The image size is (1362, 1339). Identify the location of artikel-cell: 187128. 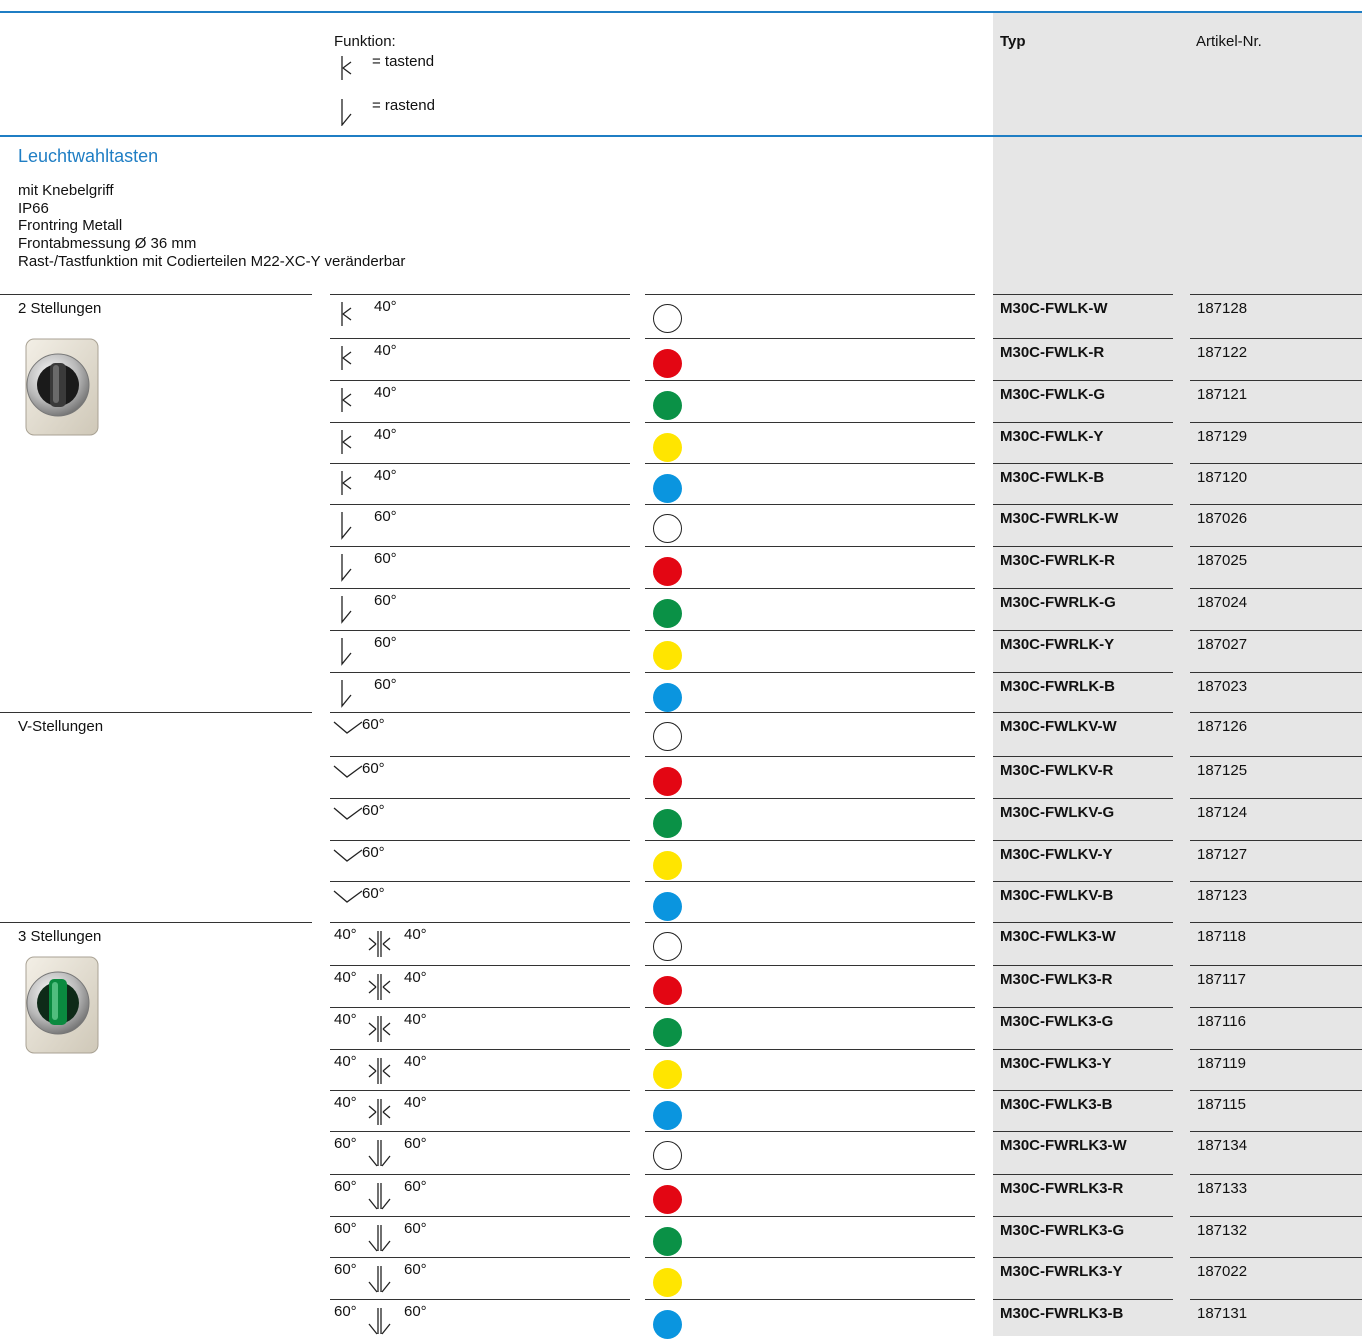
(1222, 308).